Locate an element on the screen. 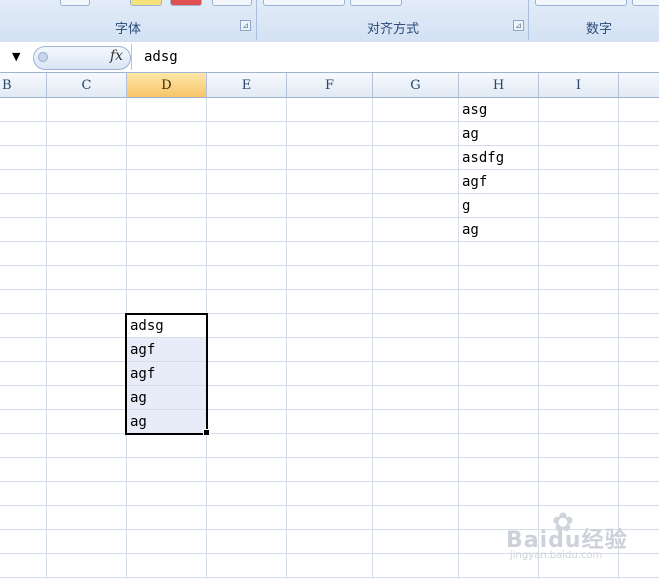 The height and width of the screenshot is (579, 659). cell-h4: agf is located at coordinates (499, 182).